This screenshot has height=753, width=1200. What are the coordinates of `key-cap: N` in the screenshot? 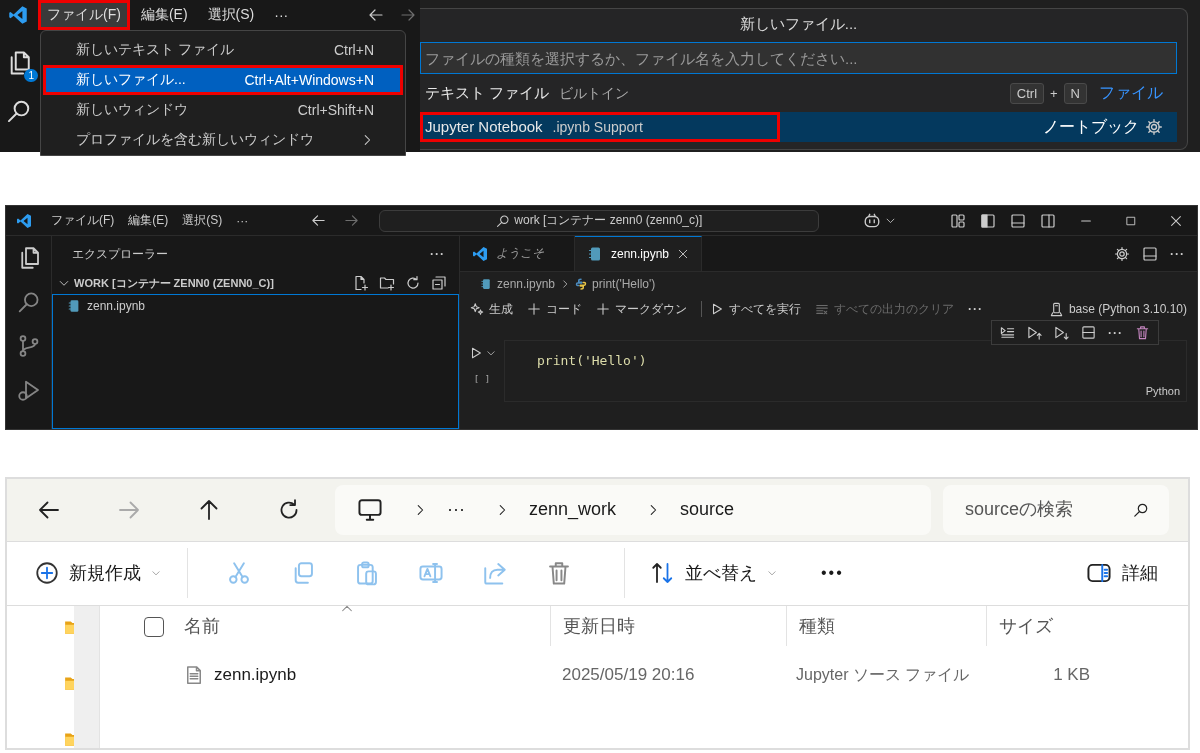 It's located at (1075, 93).